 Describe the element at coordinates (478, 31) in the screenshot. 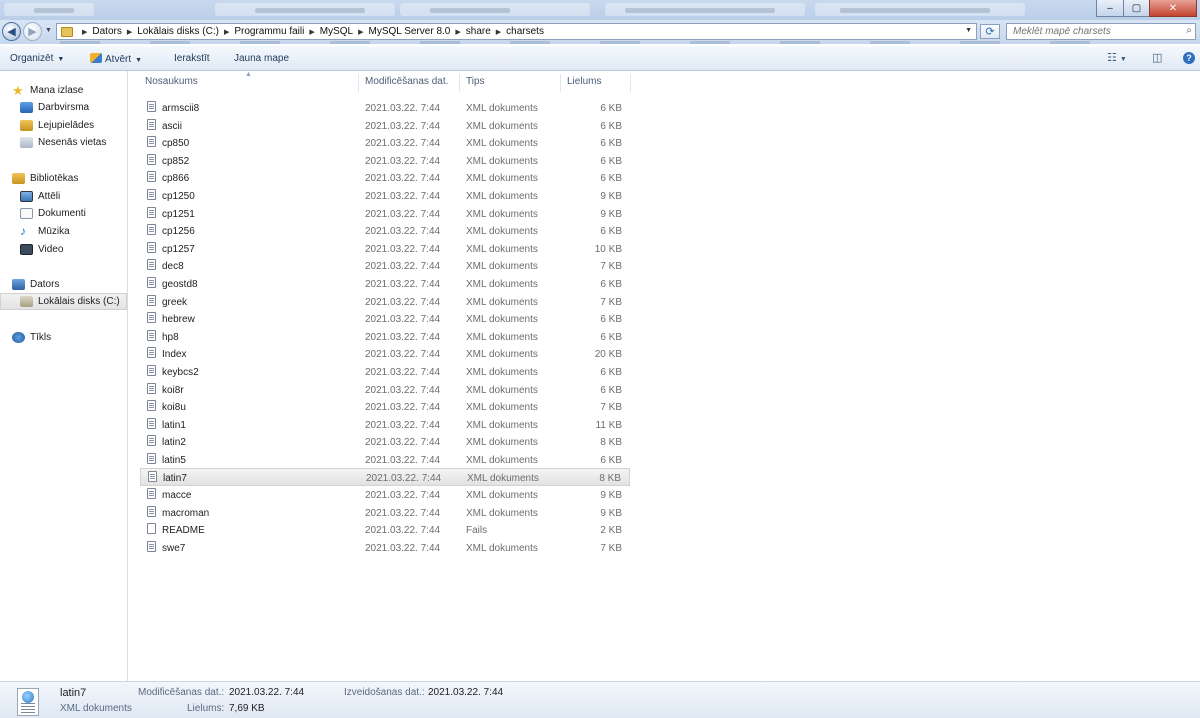

I see `breadcrumb-share: share` at that location.